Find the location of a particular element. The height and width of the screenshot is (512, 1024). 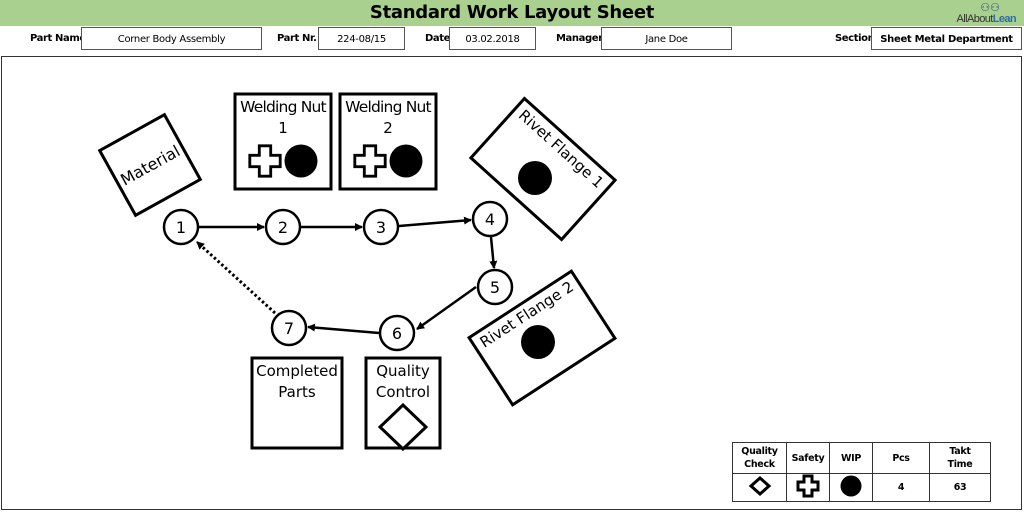

station-welding-nut-2: Welding Nut 2 is located at coordinates (388, 141).